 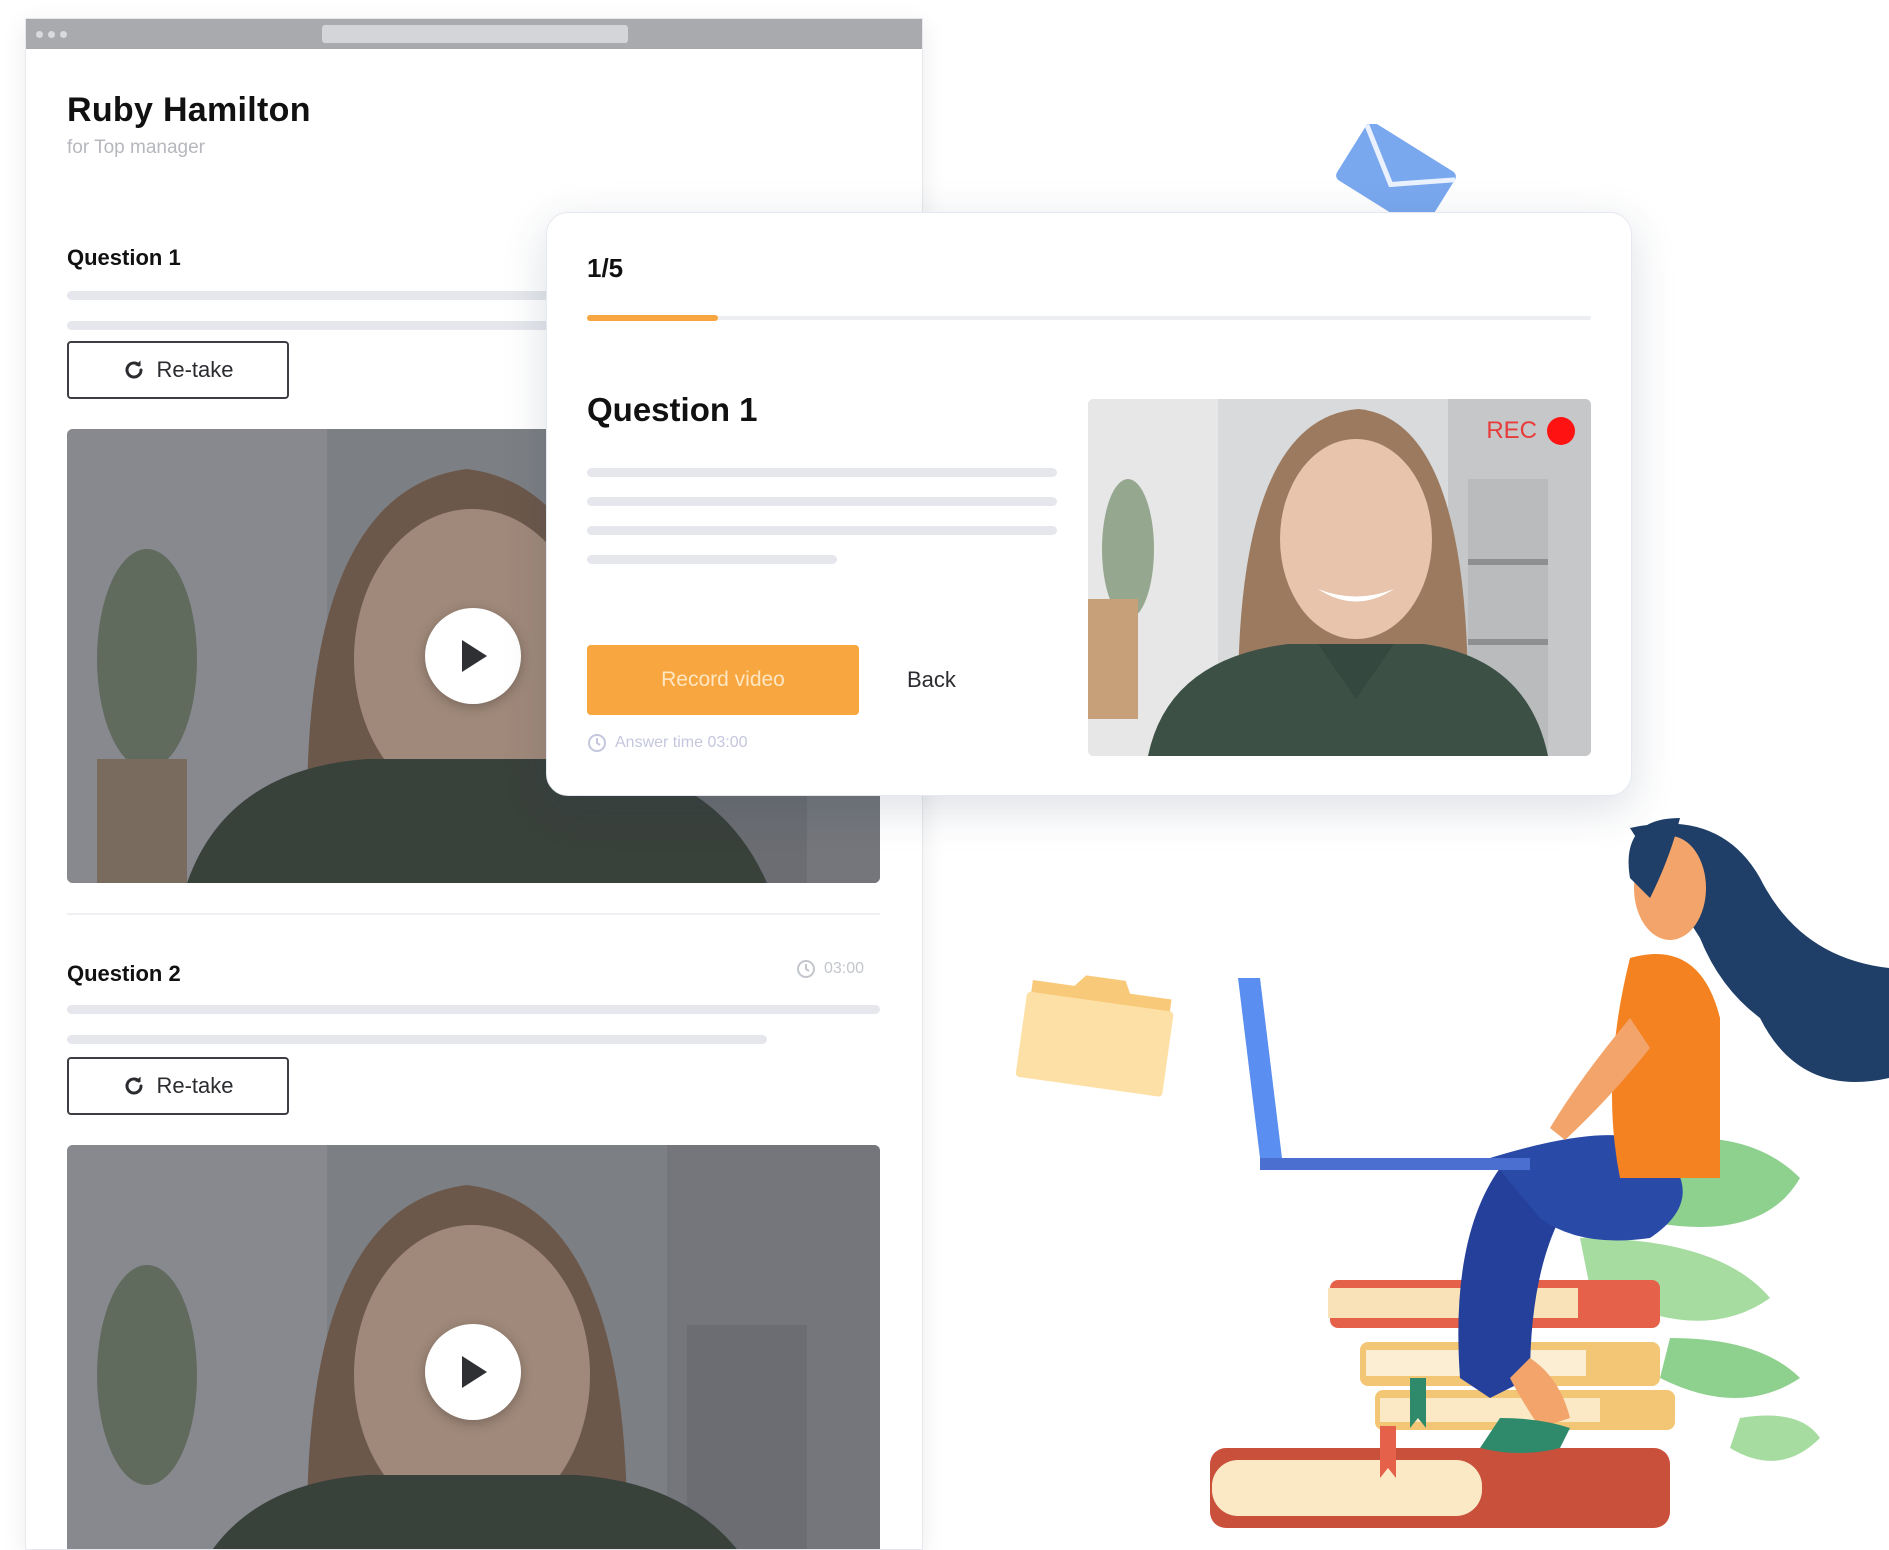 What do you see at coordinates (1442, 1404) in the screenshot?
I see `books-illustration` at bounding box center [1442, 1404].